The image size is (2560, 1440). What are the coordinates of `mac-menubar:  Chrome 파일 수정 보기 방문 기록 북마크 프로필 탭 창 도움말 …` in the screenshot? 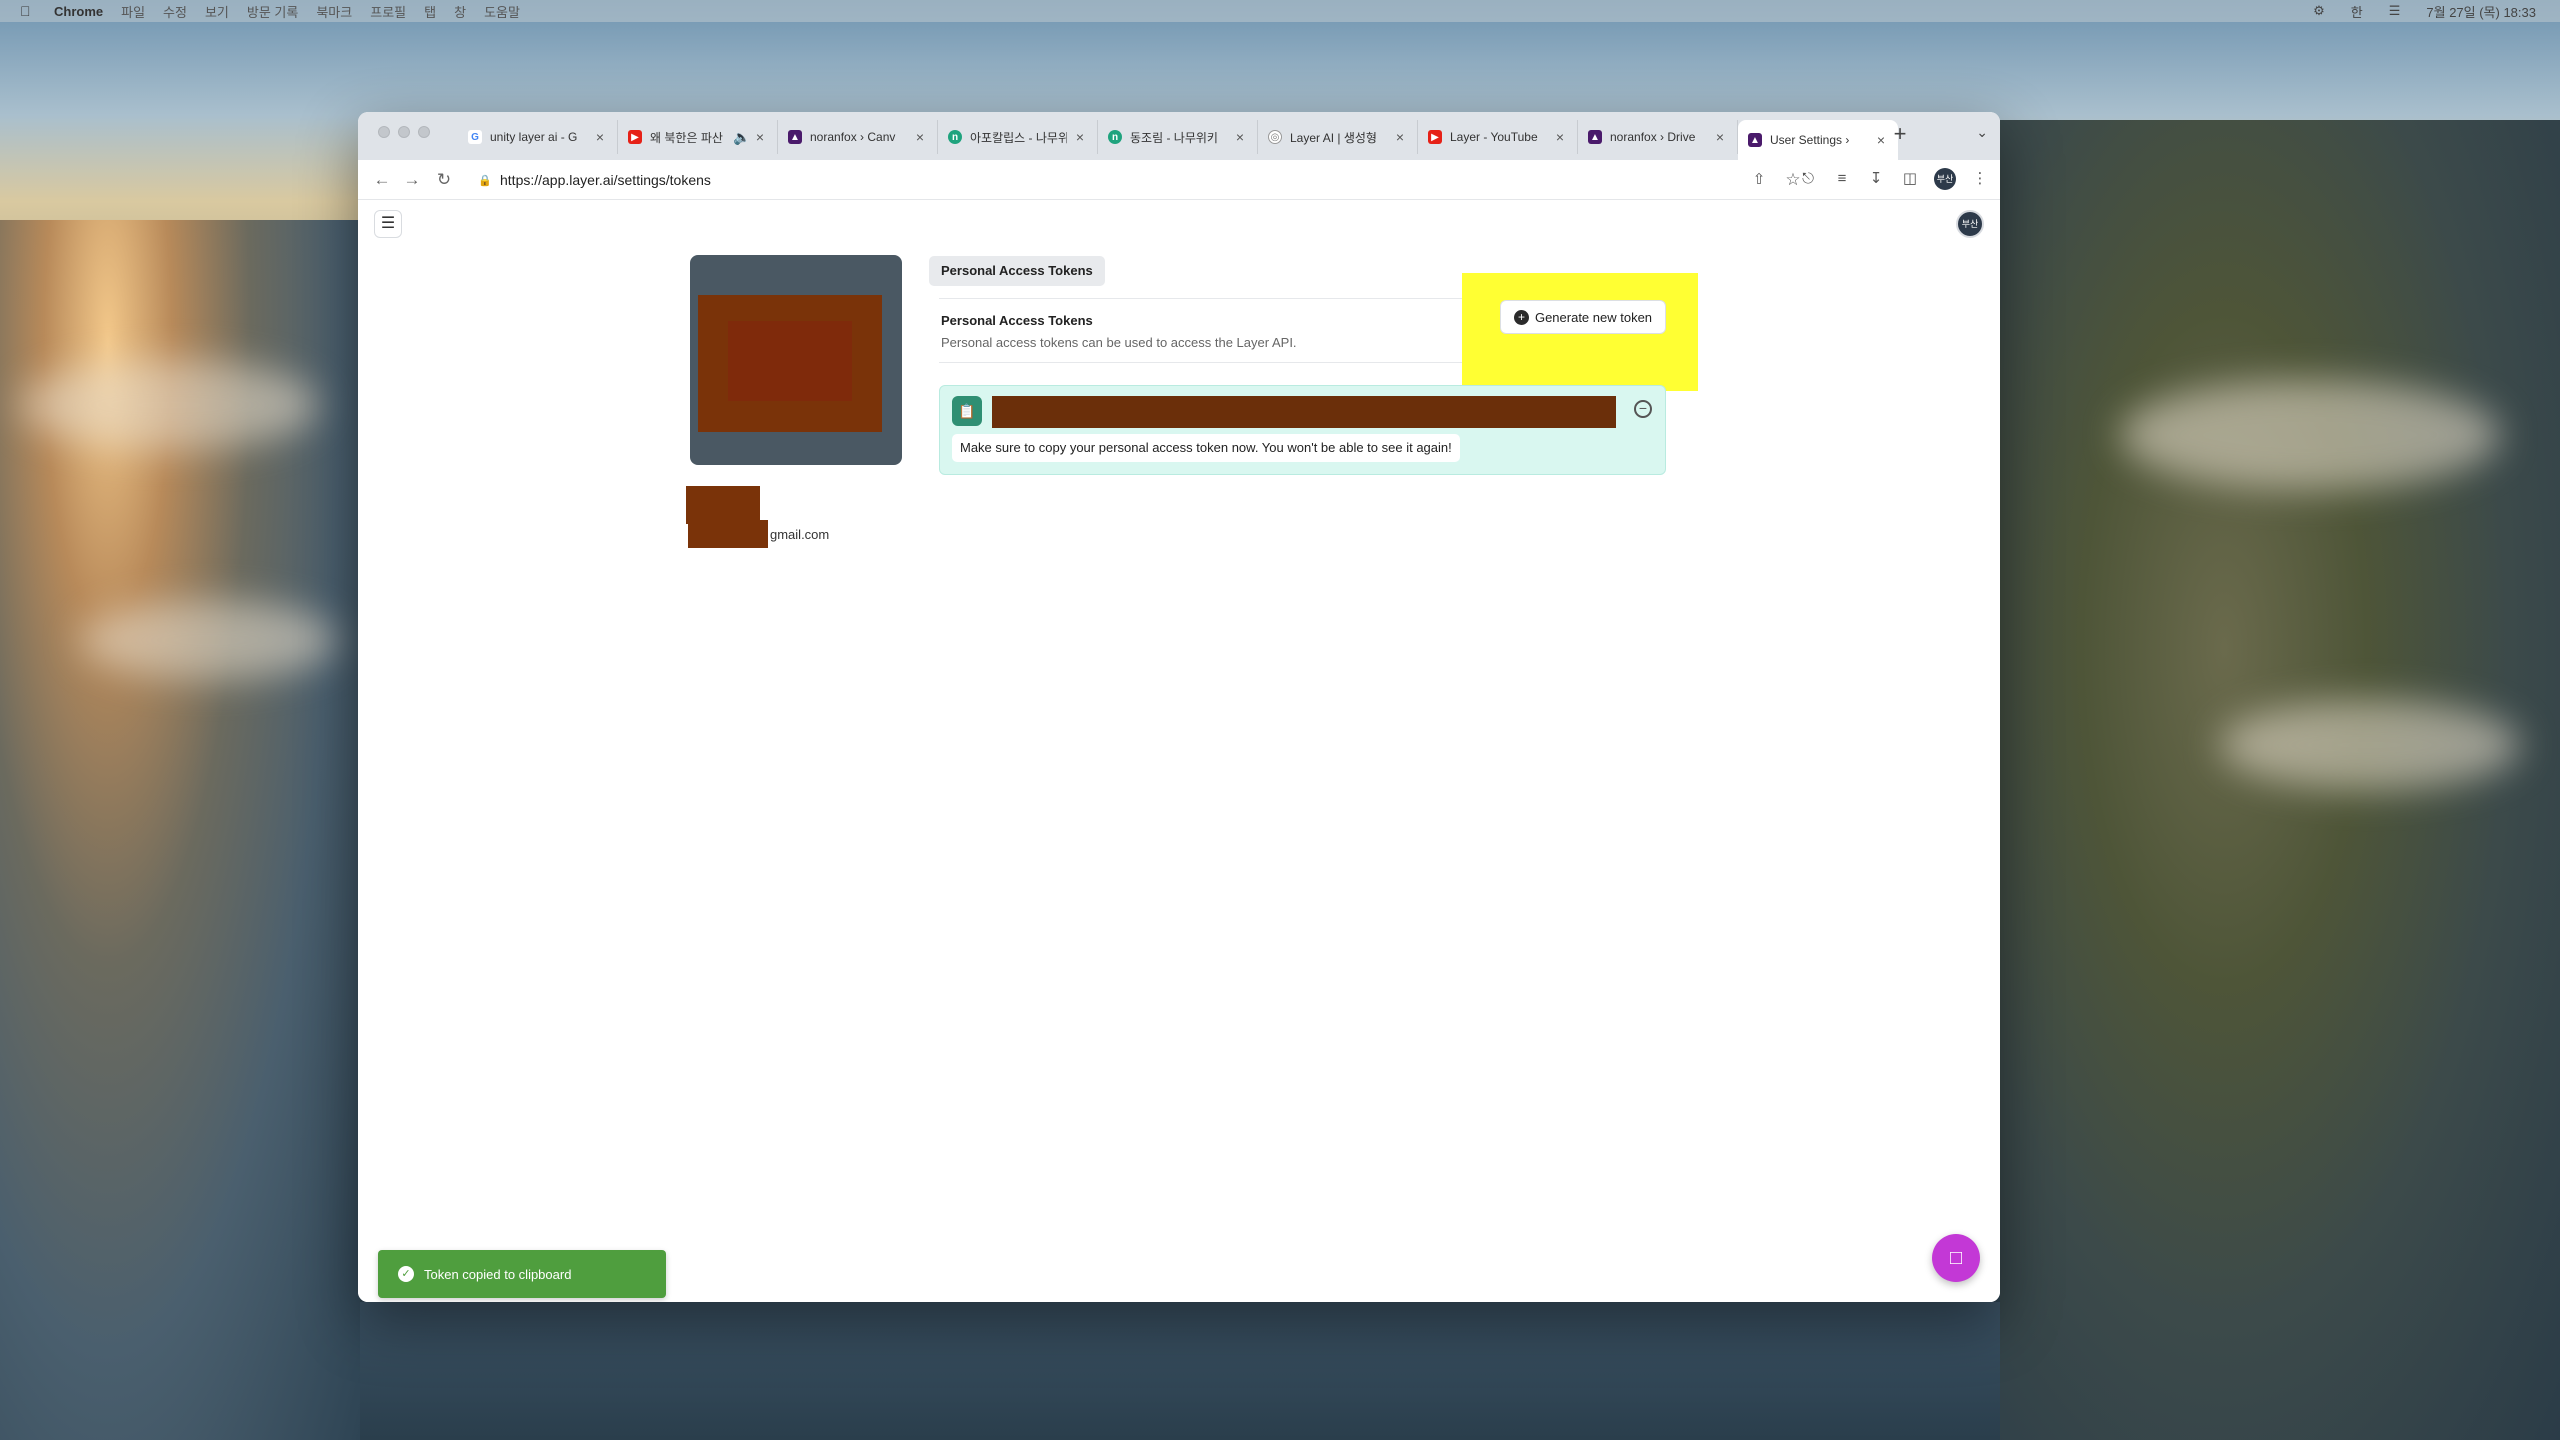 It's located at (1280, 11).